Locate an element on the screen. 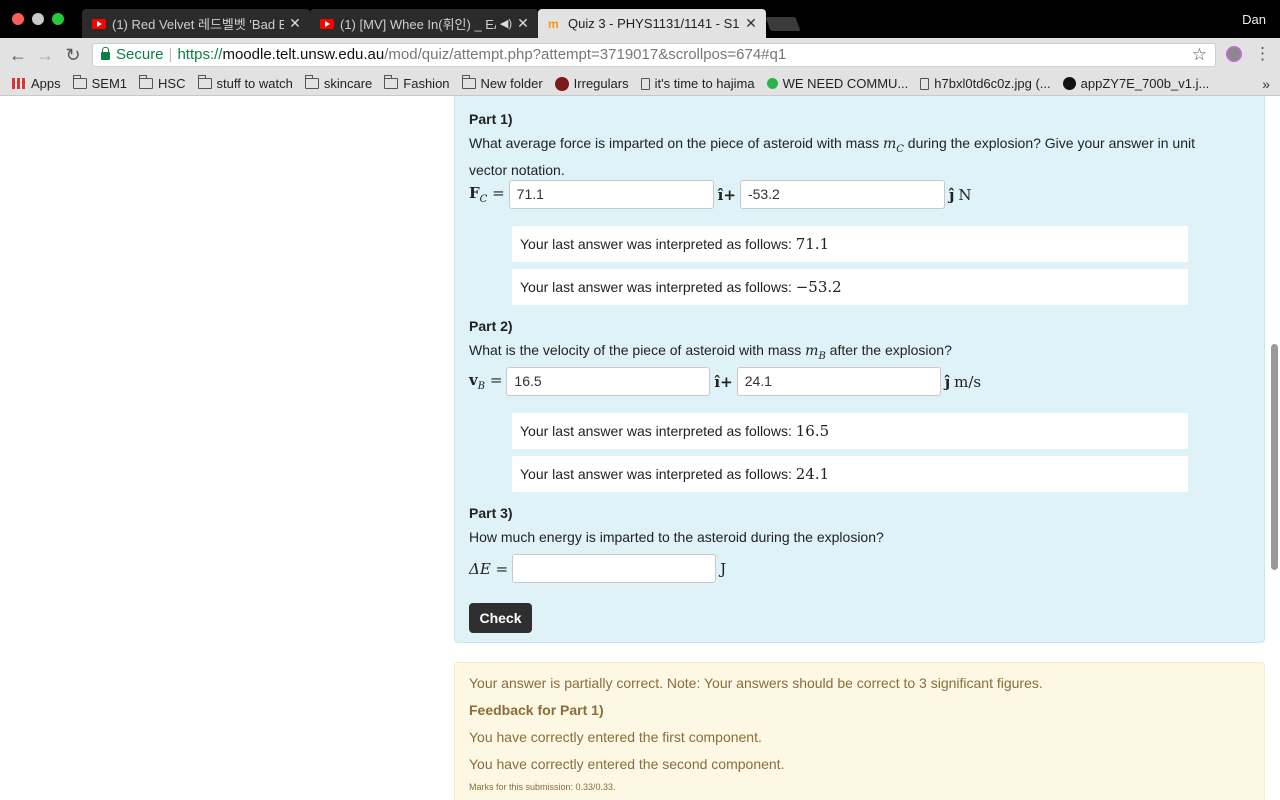 The height and width of the screenshot is (800, 1280). force-symbol: FC = is located at coordinates (487, 194).